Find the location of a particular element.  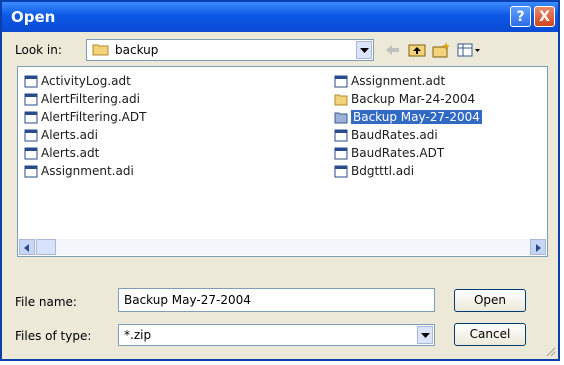

file-item: Alerts.adt is located at coordinates (61, 153).